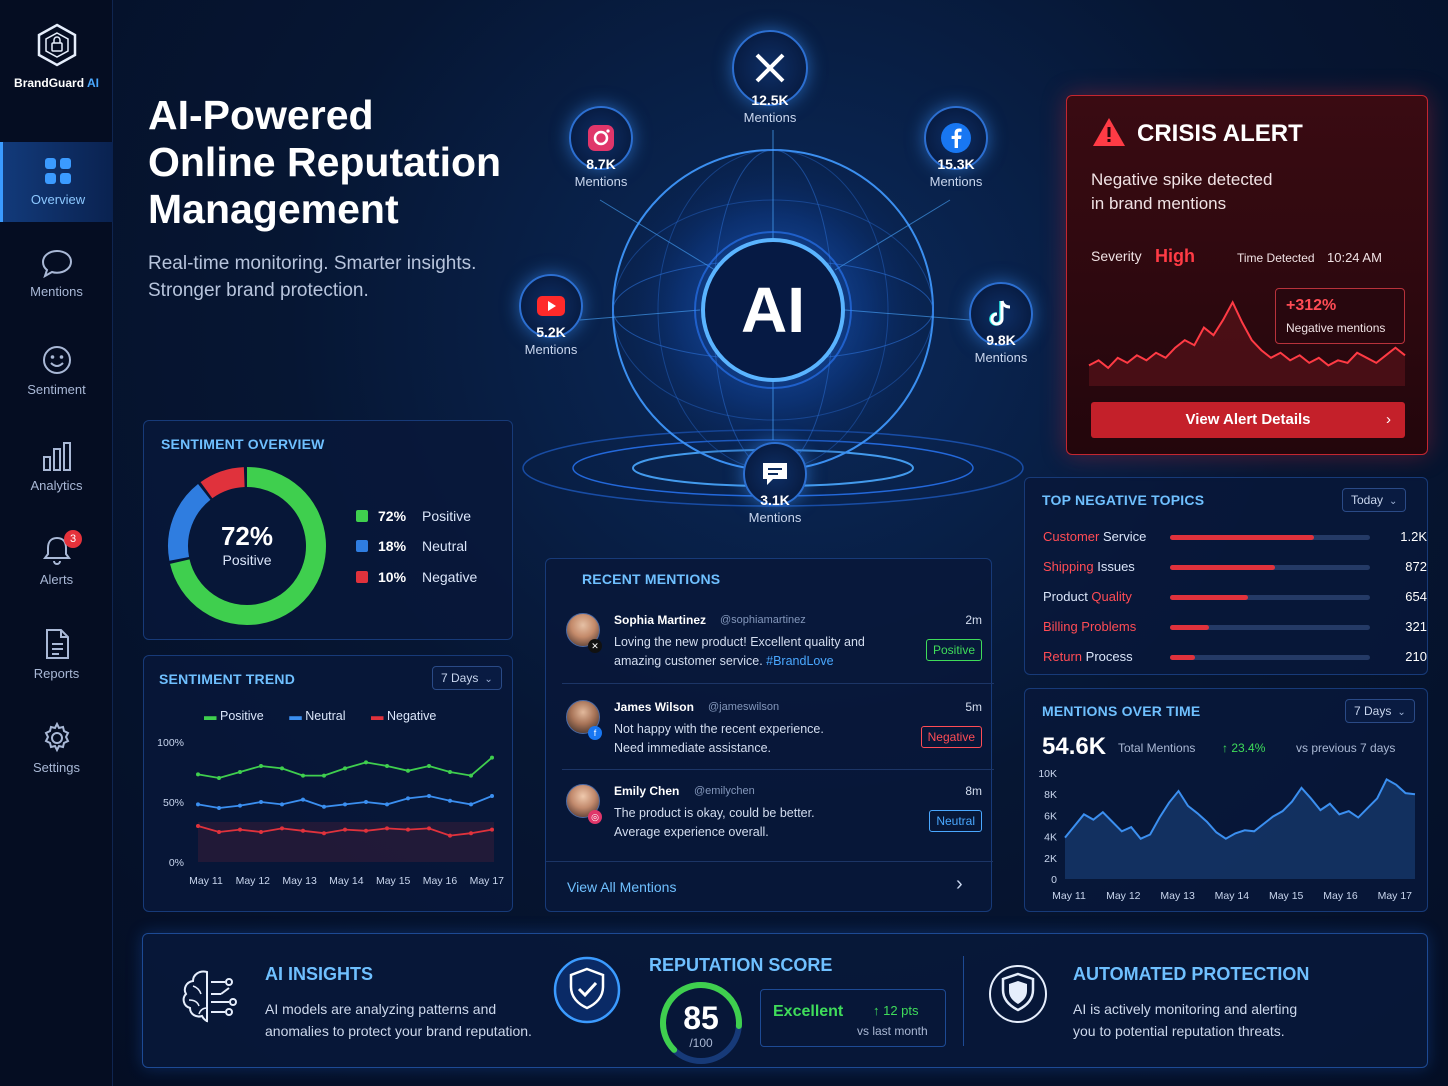 Image resolution: width=1448 pixels, height=1086 pixels. Describe the element at coordinates (73, 539) in the screenshot. I see `alerts-badge: 3` at that location.